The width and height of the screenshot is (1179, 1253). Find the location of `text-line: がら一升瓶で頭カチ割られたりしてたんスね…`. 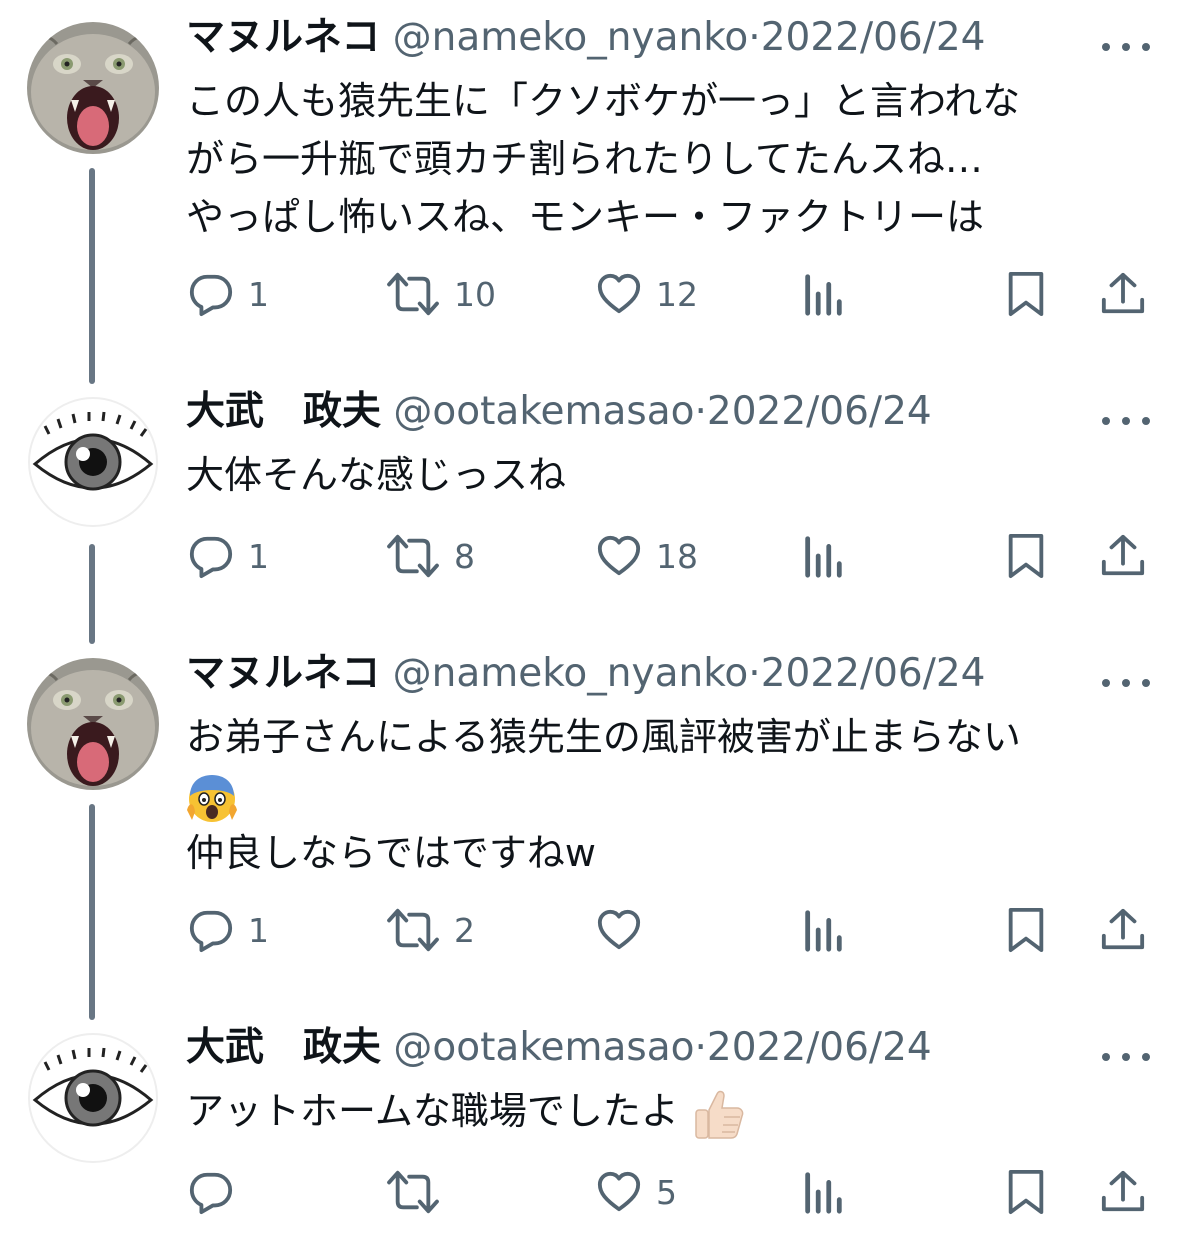

text-line: がら一升瓶で頭カチ割られたりしてたんスね… is located at coordinates (584, 159).